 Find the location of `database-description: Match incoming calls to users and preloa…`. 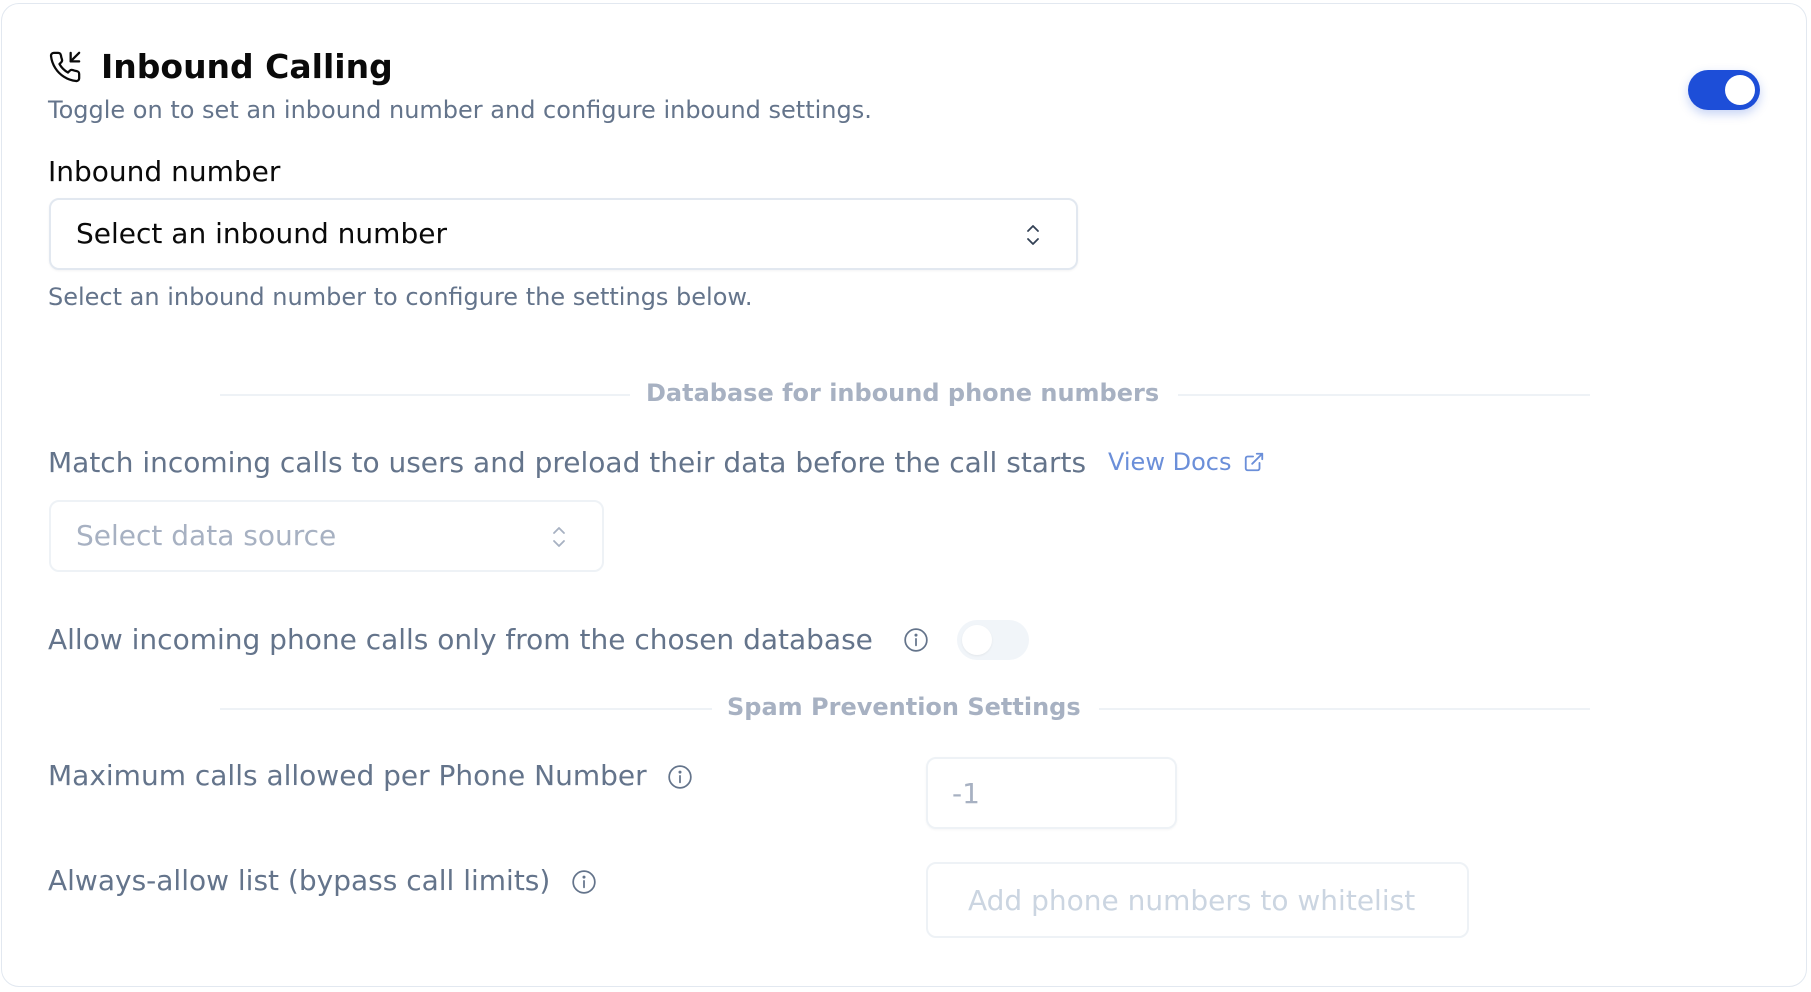

database-description: Match incoming calls to users and preloa… is located at coordinates (567, 462).